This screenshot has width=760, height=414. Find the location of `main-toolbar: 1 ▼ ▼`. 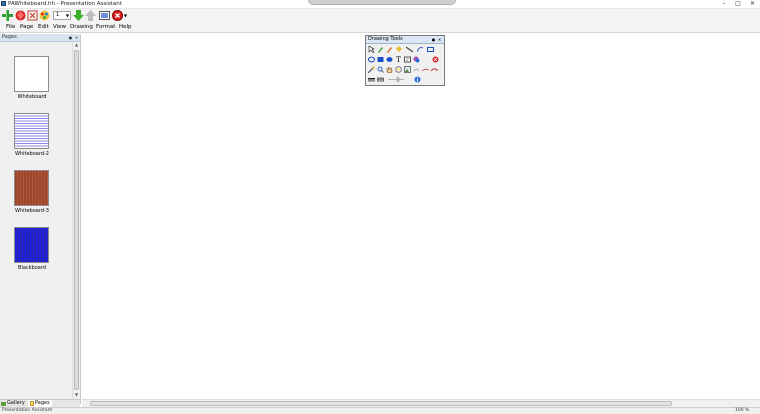

main-toolbar: 1 ▼ ▼ is located at coordinates (380, 16).